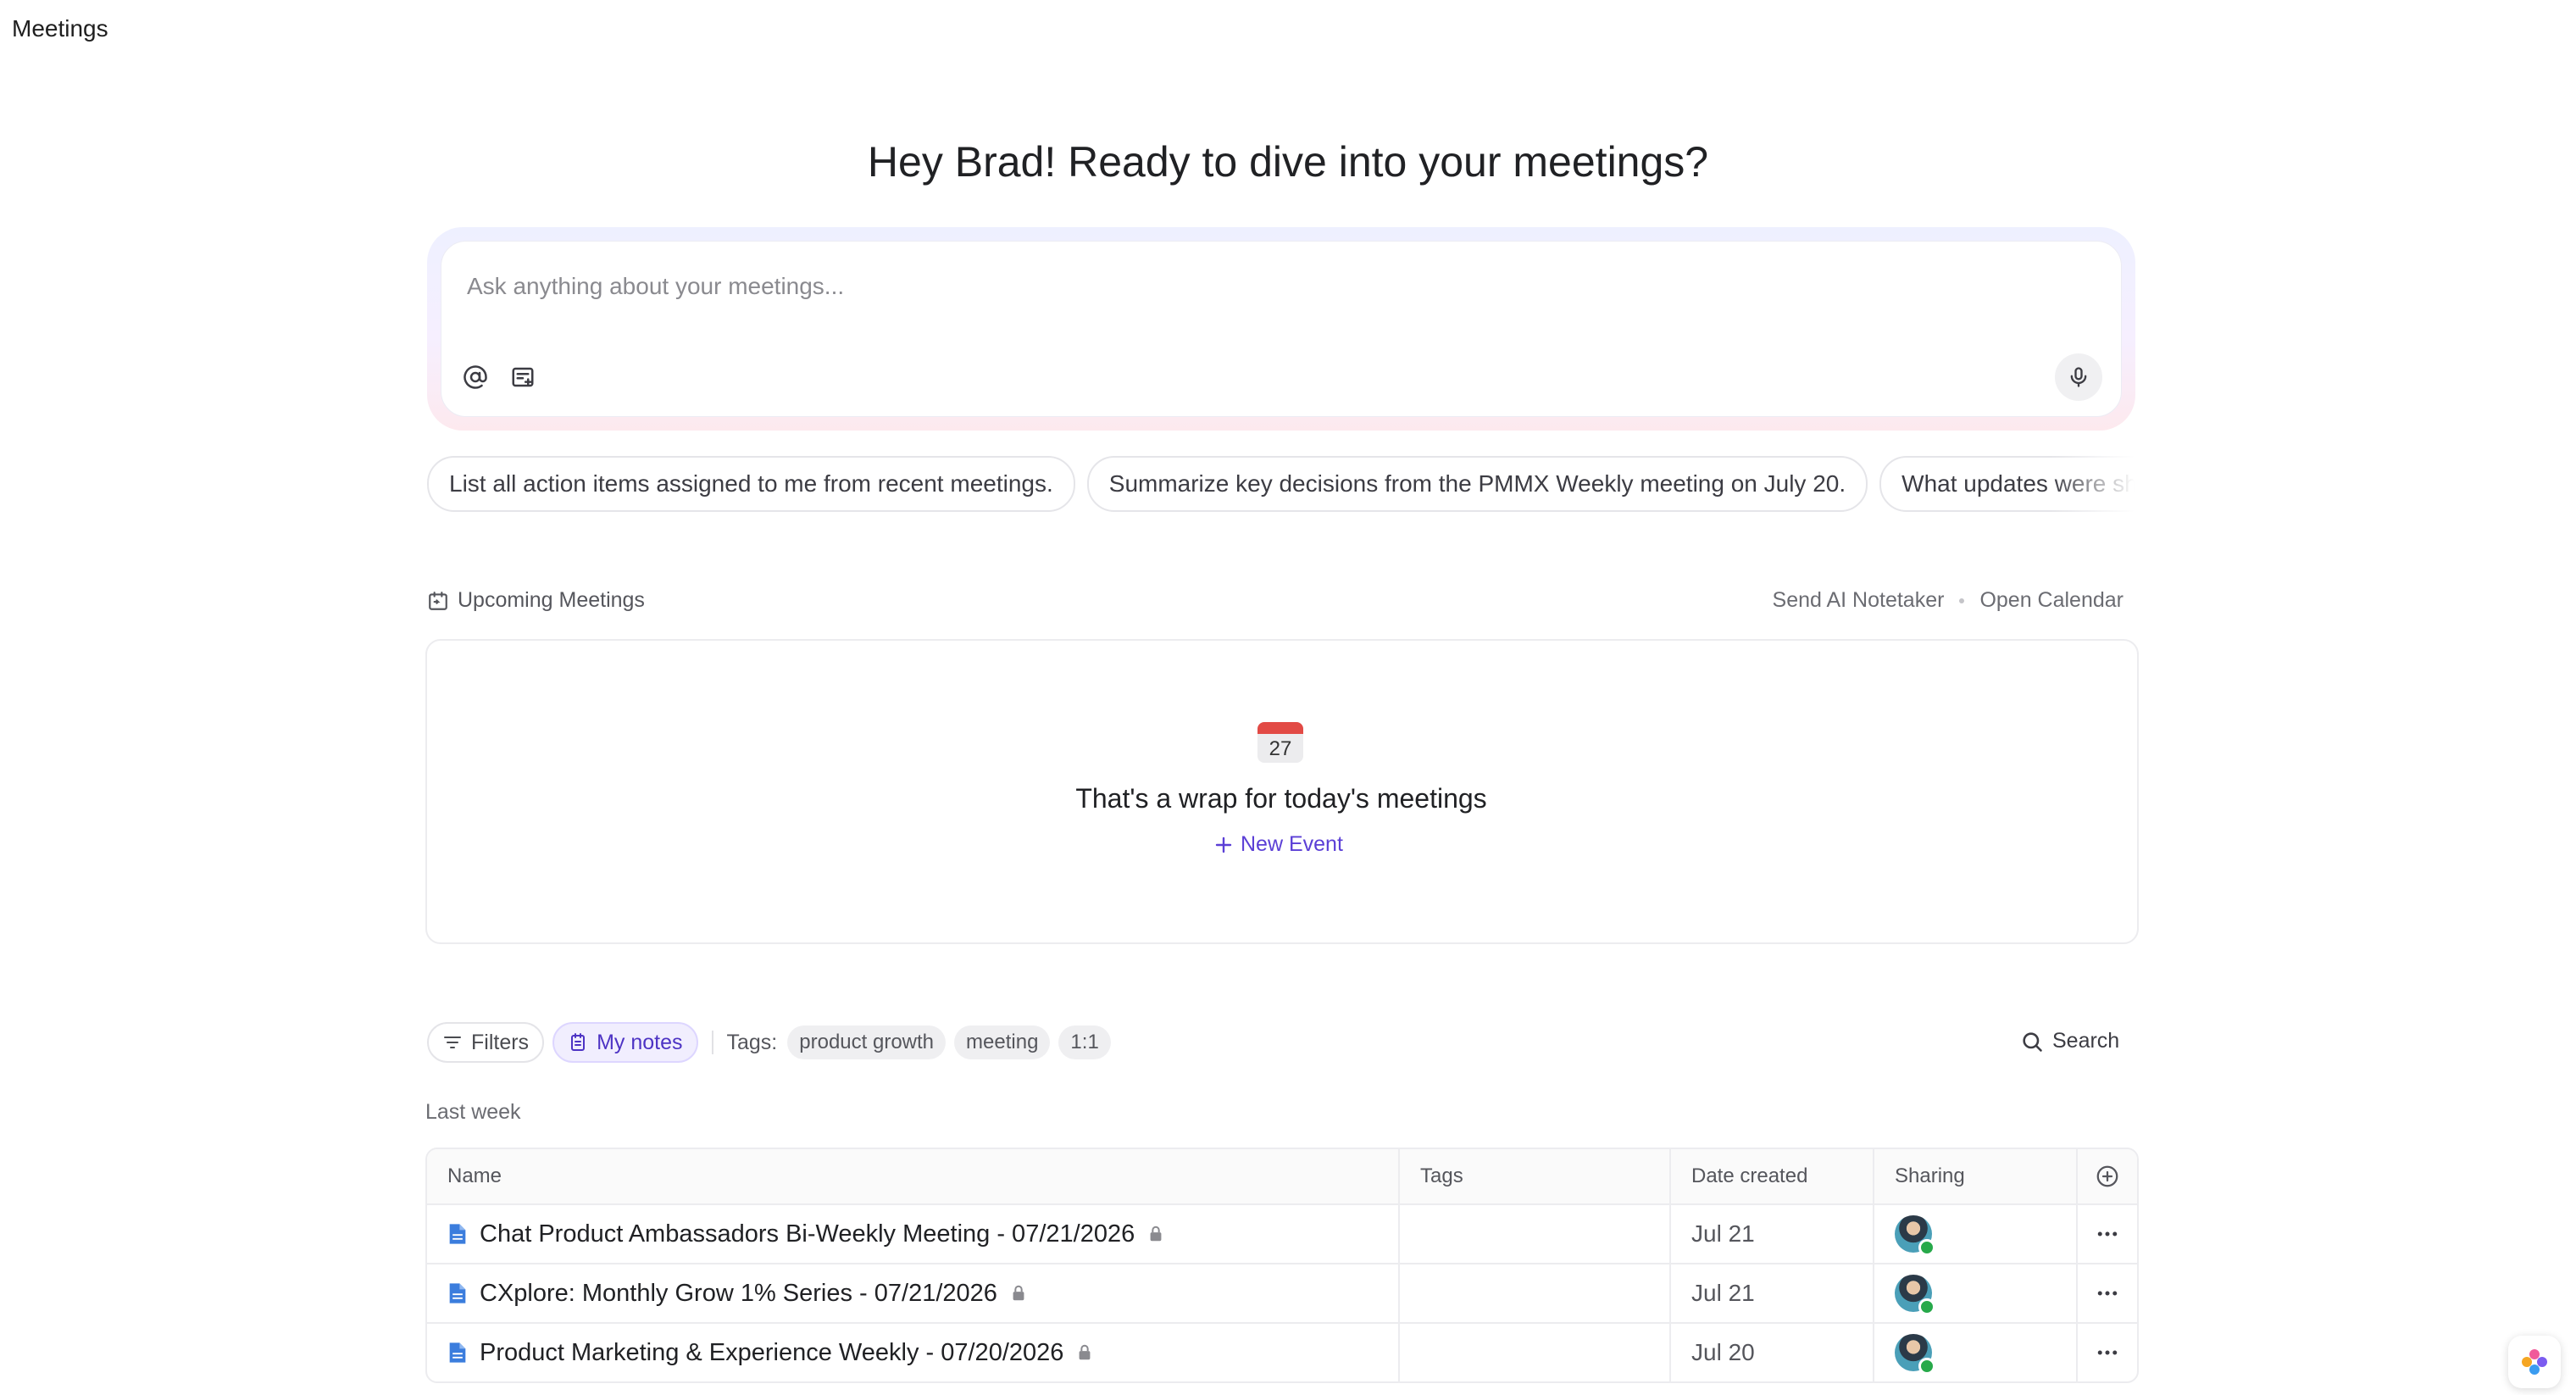 The image size is (2576, 1395). What do you see at coordinates (452, 1043) in the screenshot?
I see `filter-icon` at bounding box center [452, 1043].